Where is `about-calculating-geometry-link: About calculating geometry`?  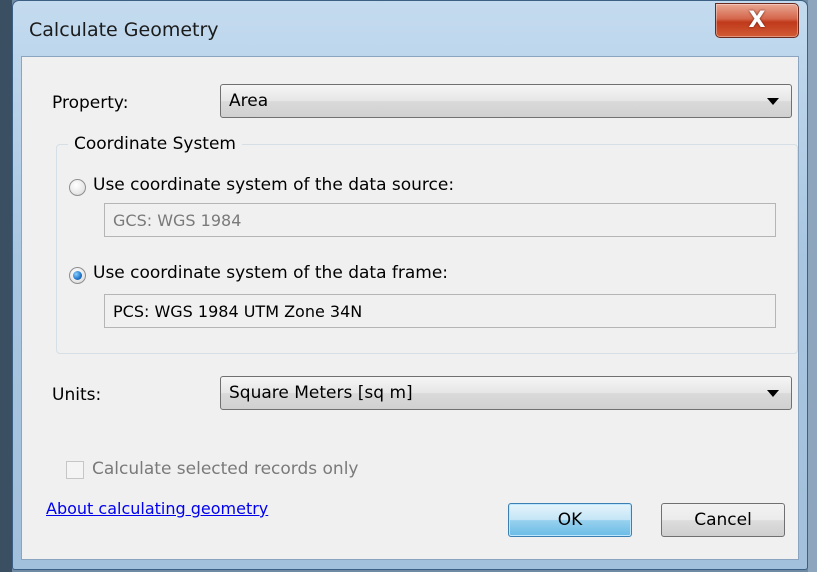
about-calculating-geometry-link: About calculating geometry is located at coordinates (157, 508).